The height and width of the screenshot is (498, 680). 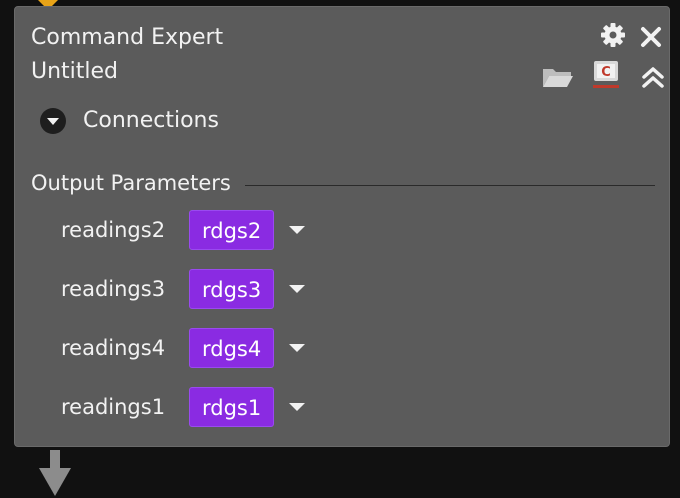 I want to click on param-variable-chip: rdgs1, so click(x=232, y=407).